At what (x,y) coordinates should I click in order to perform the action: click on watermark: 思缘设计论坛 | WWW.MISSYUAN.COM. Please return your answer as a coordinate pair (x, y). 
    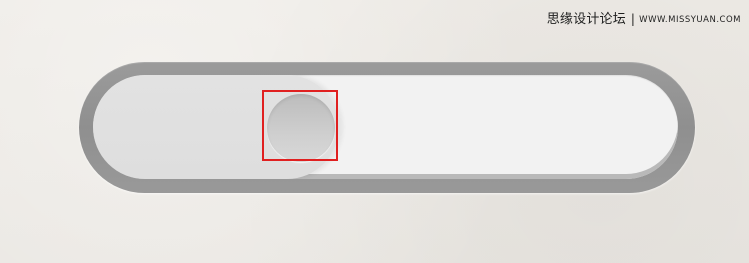
    Looking at the image, I should click on (644, 17).